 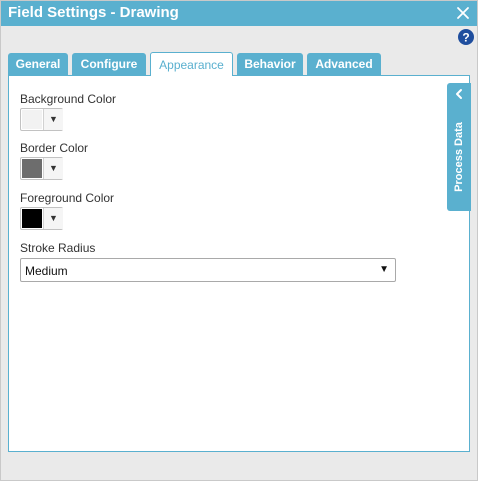 What do you see at coordinates (32, 119) in the screenshot?
I see `background-color-swatch` at bounding box center [32, 119].